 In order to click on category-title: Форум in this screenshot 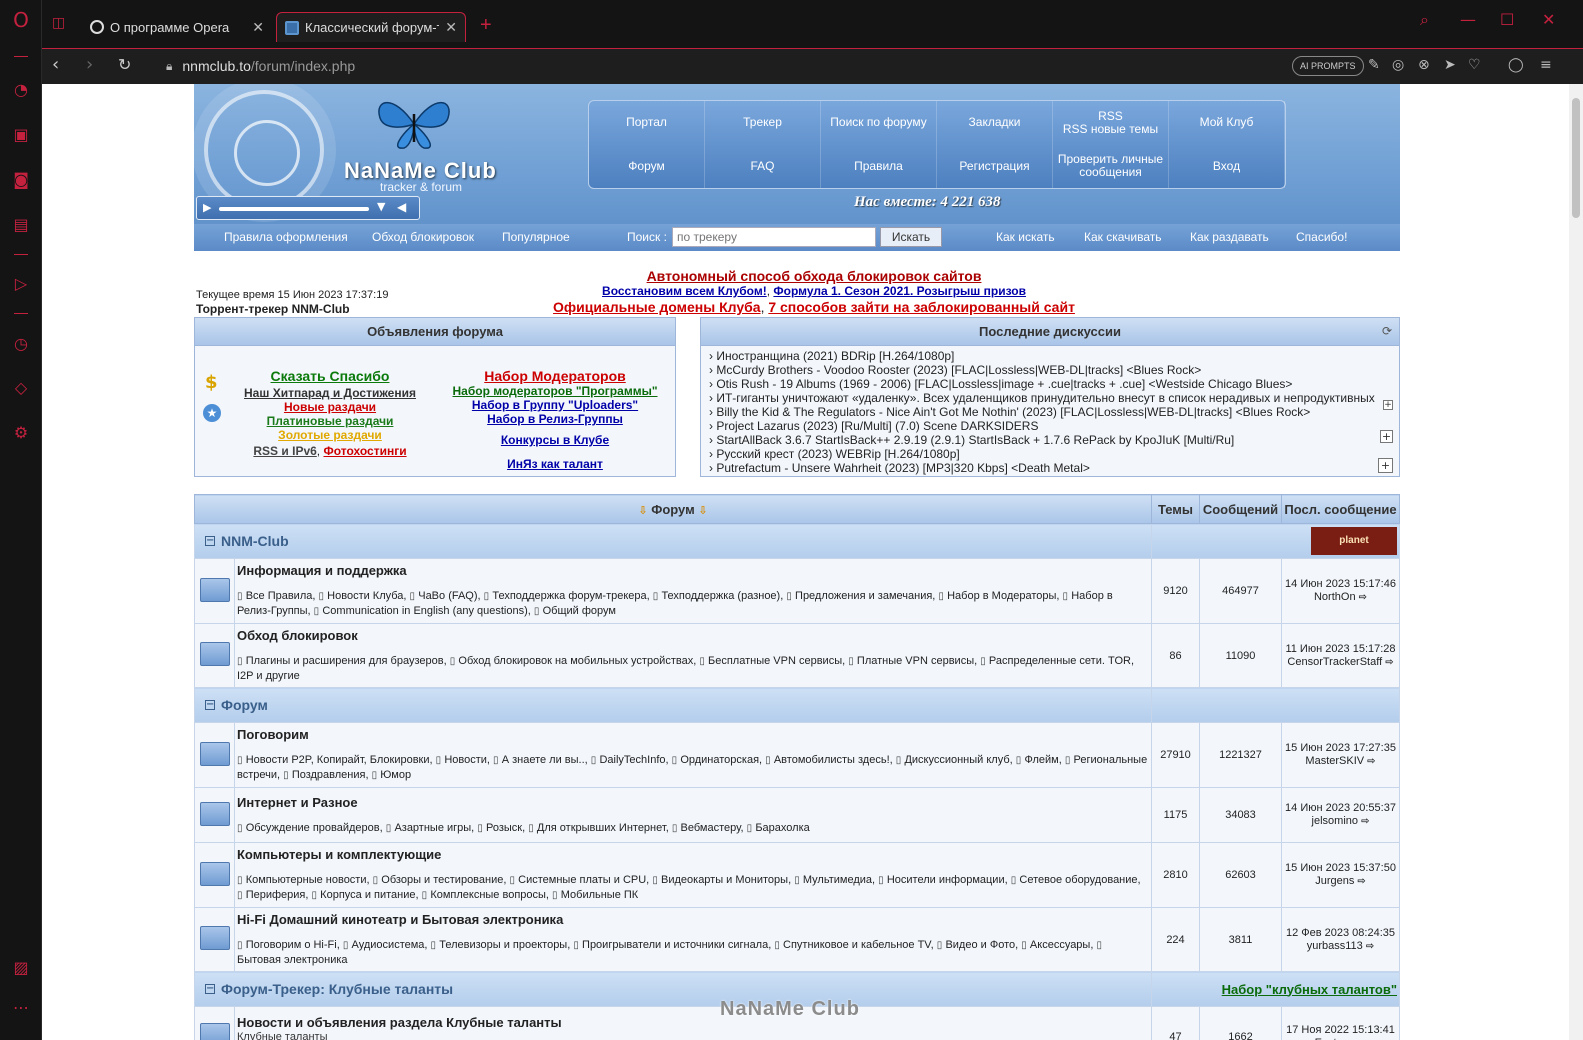, I will do `click(244, 705)`.